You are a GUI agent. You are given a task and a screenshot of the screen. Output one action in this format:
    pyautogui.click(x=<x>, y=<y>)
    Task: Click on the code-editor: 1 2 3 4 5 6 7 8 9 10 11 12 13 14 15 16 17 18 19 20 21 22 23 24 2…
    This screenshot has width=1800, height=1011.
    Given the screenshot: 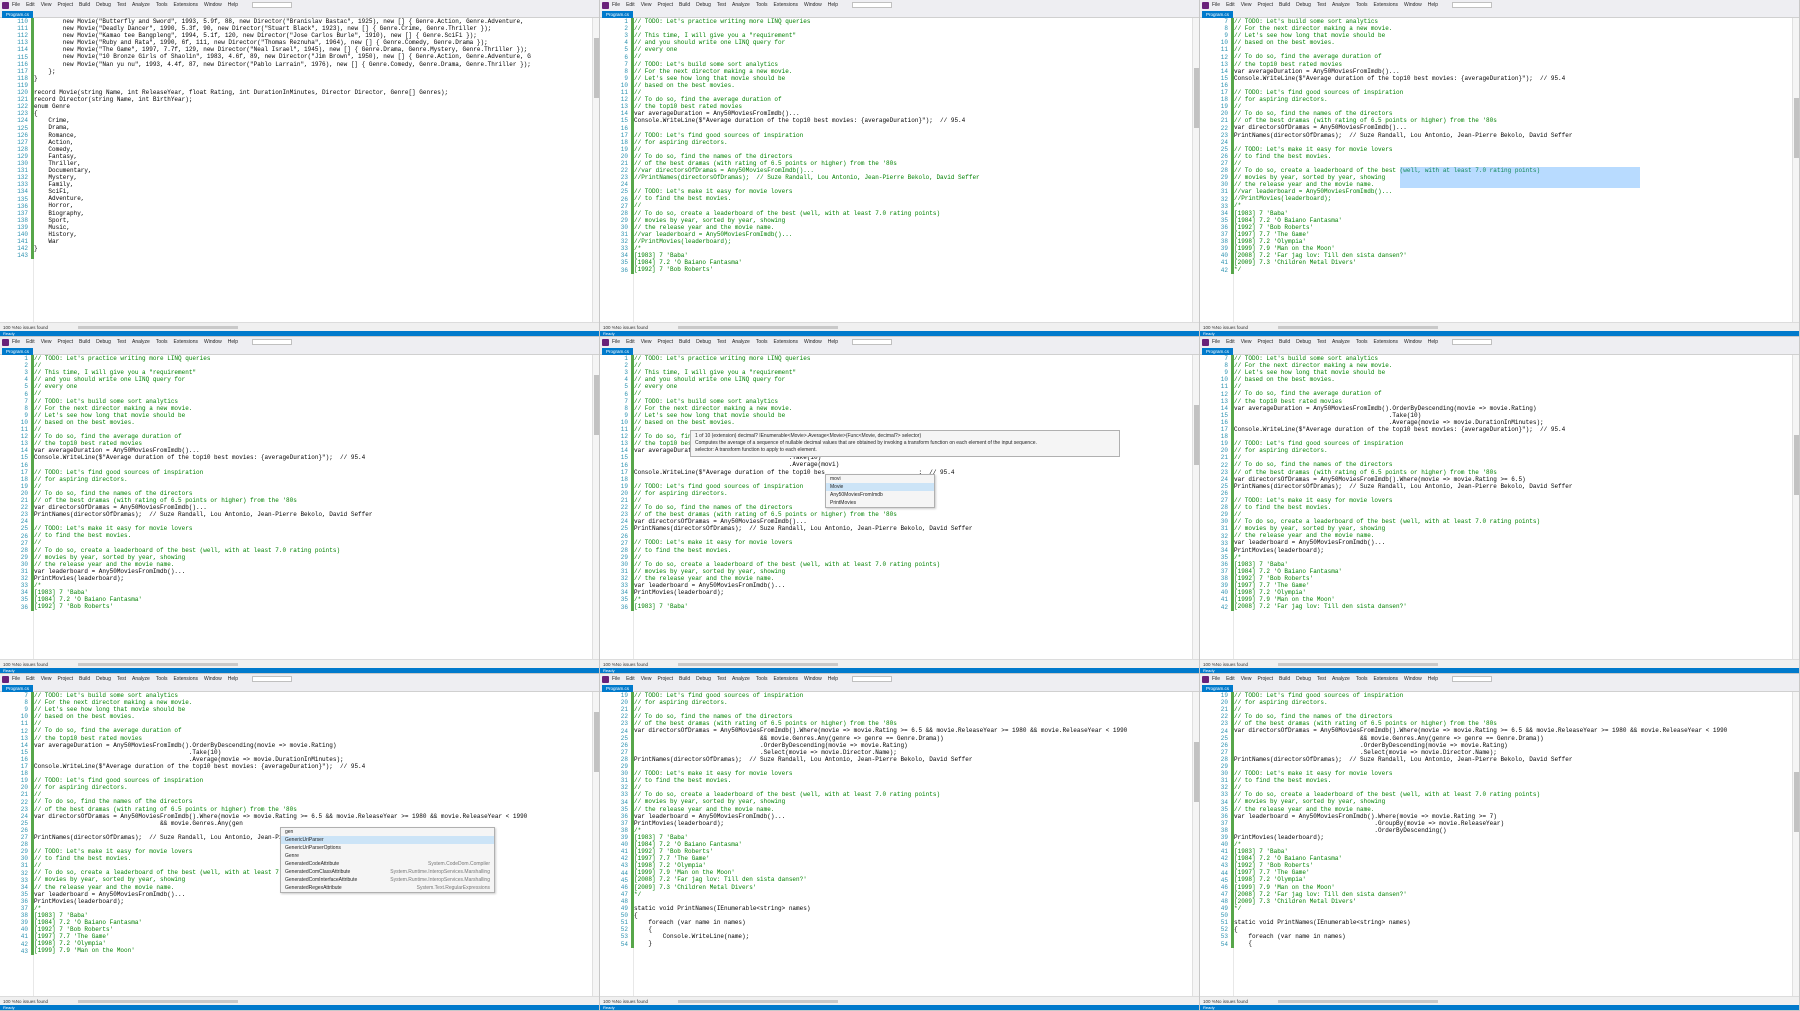 What is the action you would take?
    pyautogui.click(x=899, y=170)
    